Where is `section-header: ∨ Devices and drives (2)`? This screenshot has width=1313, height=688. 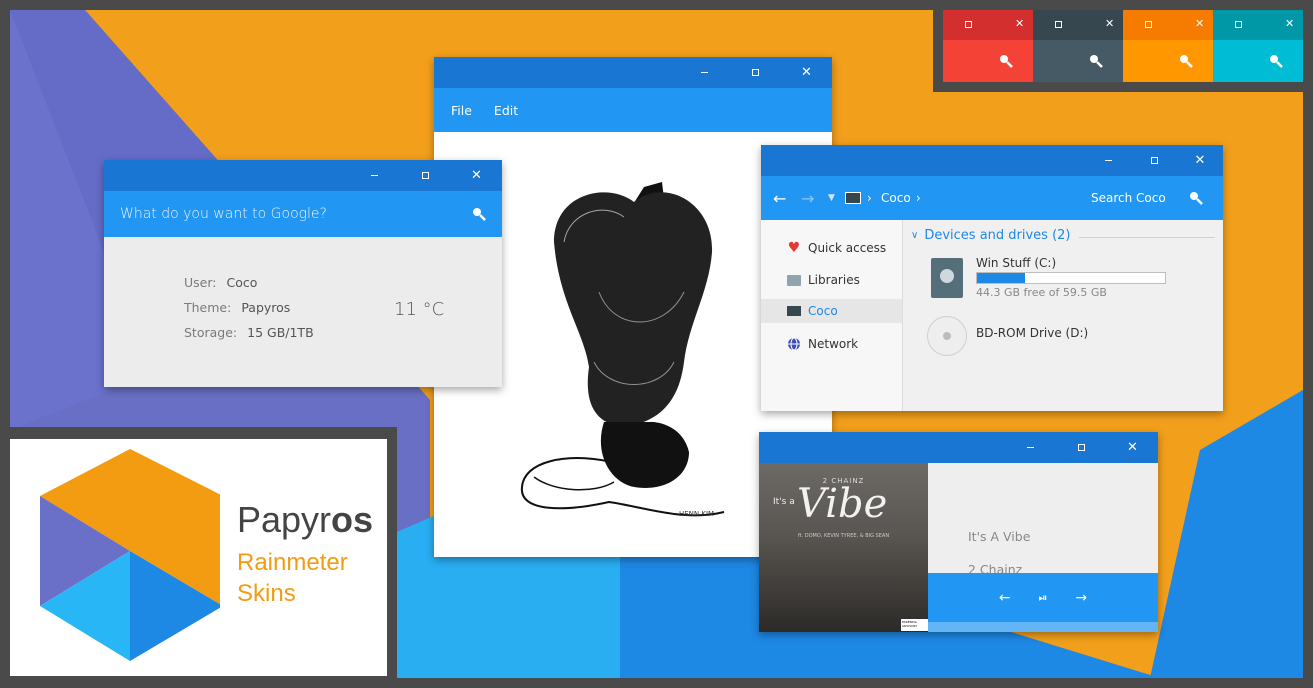 section-header: ∨ Devices and drives (2) is located at coordinates (991, 235).